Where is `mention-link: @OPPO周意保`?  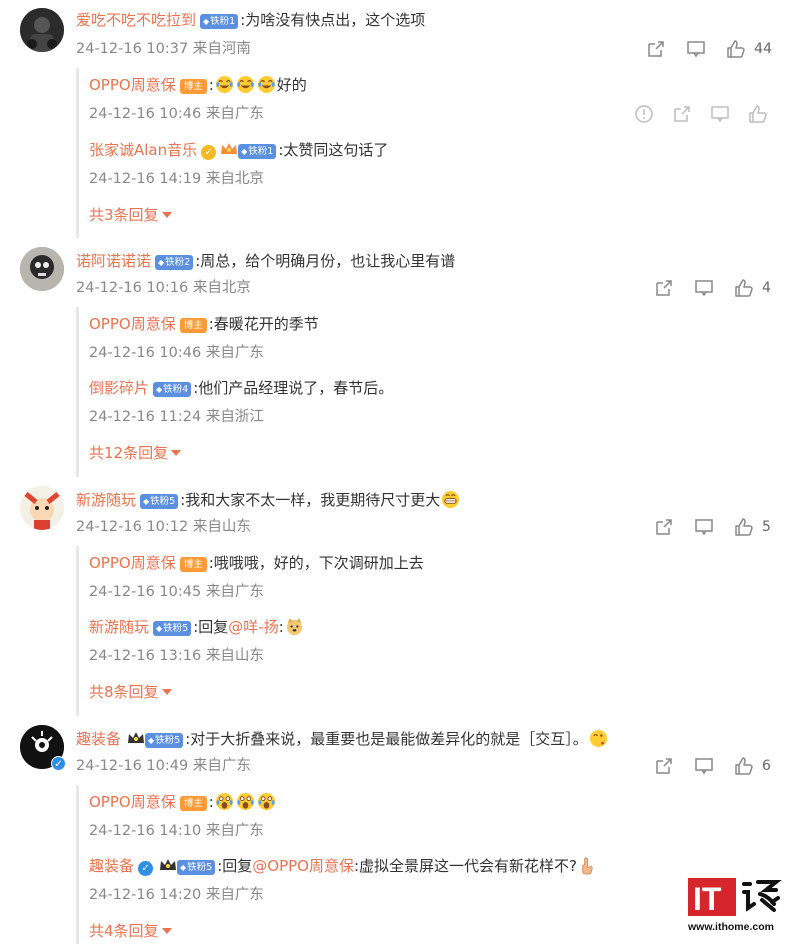
mention-link: @OPPO周意保 is located at coordinates (303, 866).